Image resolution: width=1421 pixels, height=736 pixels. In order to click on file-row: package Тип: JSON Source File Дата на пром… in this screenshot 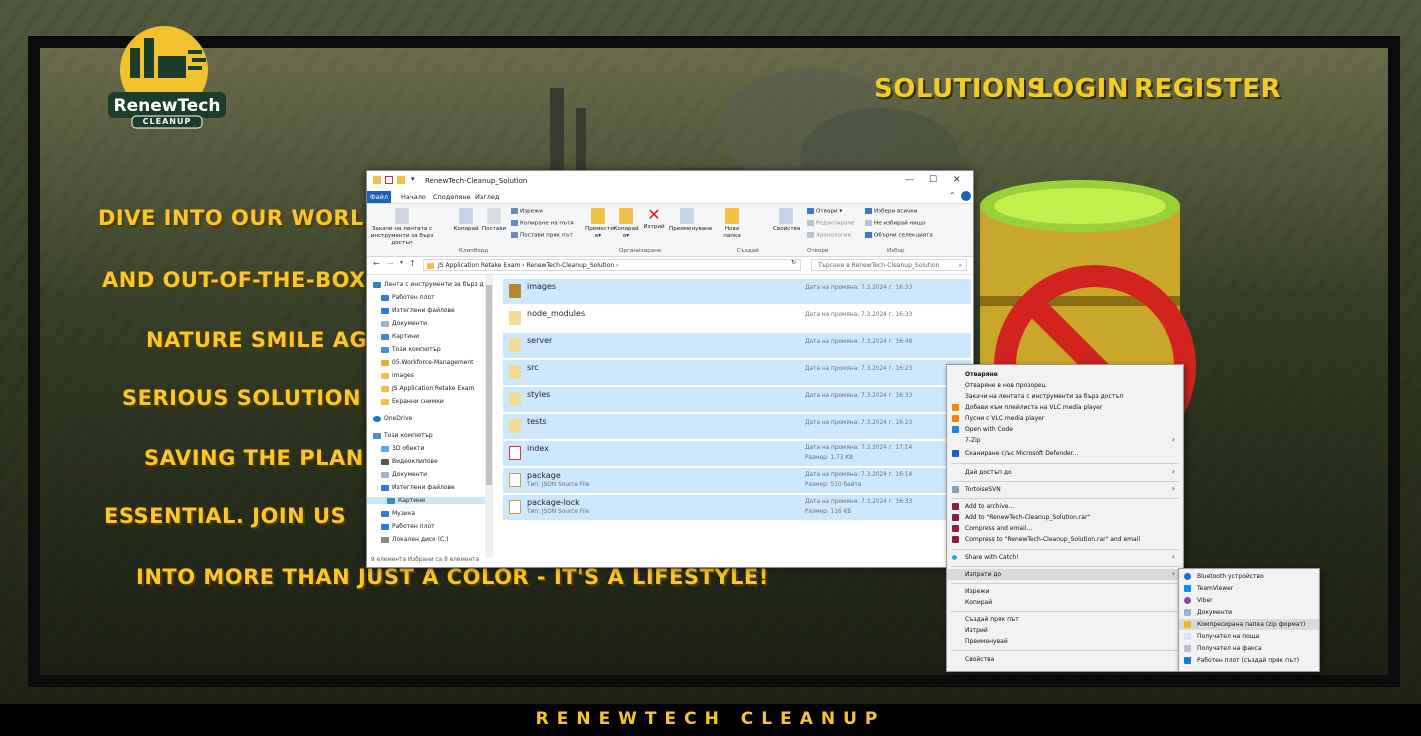, I will do `click(737, 480)`.